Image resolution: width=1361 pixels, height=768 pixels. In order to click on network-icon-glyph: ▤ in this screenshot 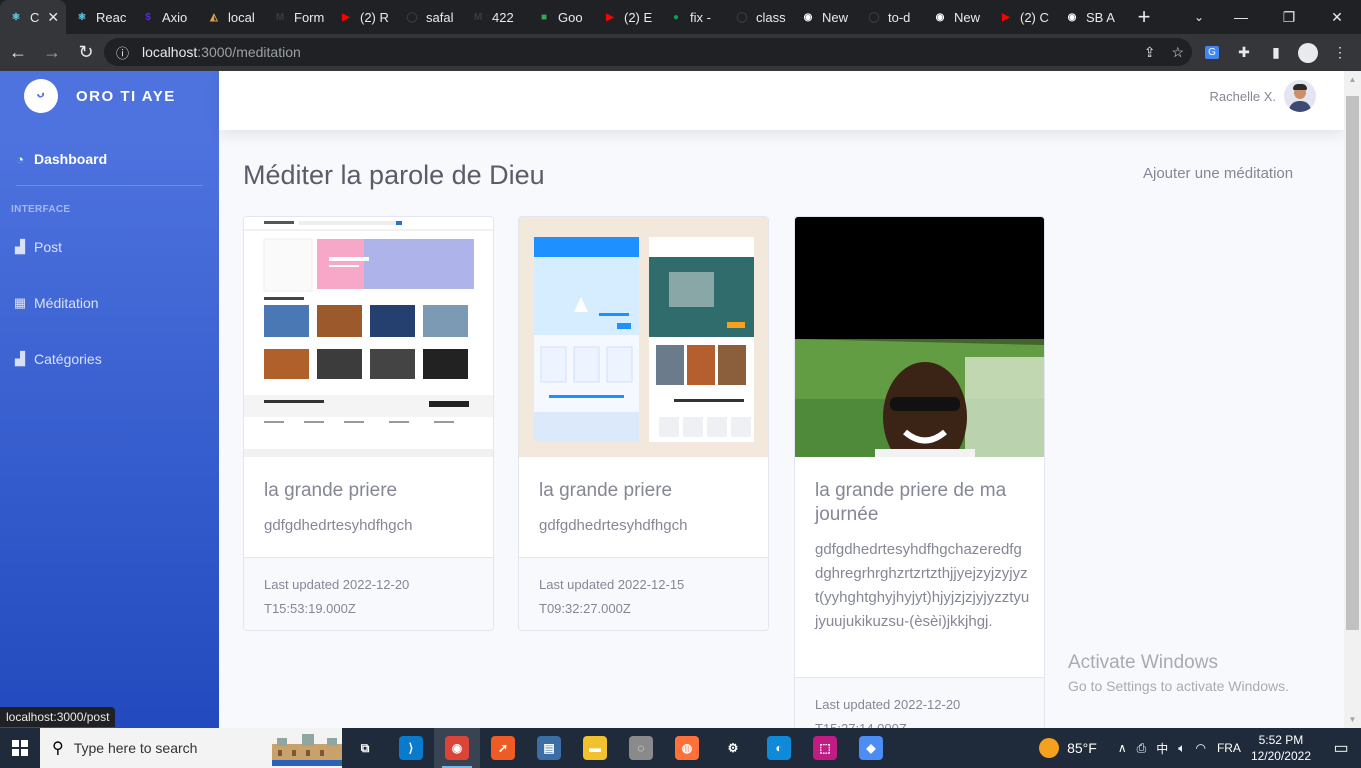, I will do `click(549, 748)`.